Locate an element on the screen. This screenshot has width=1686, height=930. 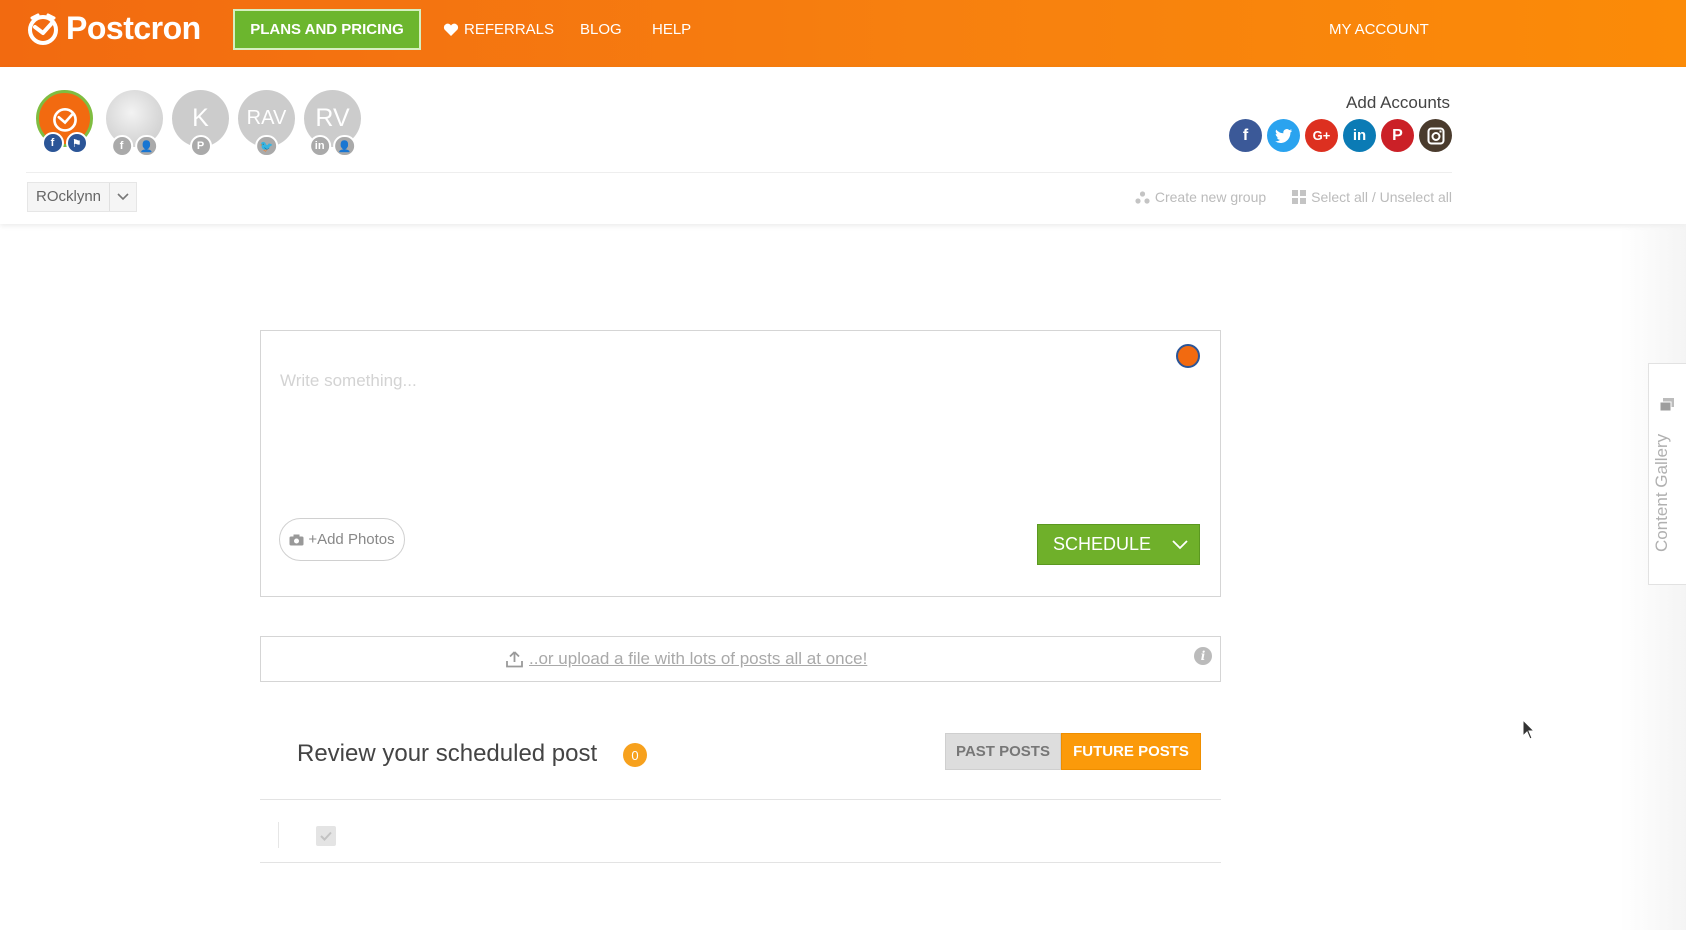
group-selector: ROcklynn is located at coordinates (82, 197).